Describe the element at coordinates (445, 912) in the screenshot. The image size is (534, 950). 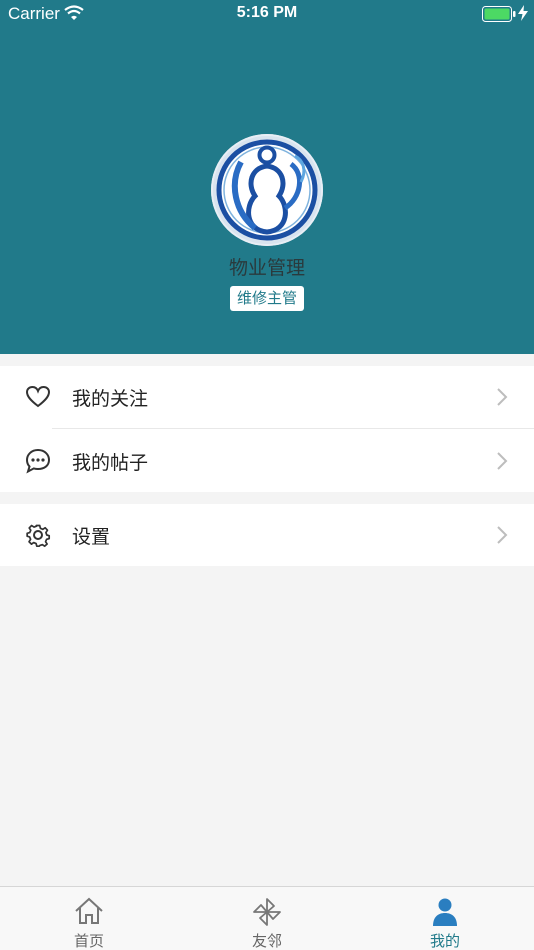
I see `person-icon` at that location.